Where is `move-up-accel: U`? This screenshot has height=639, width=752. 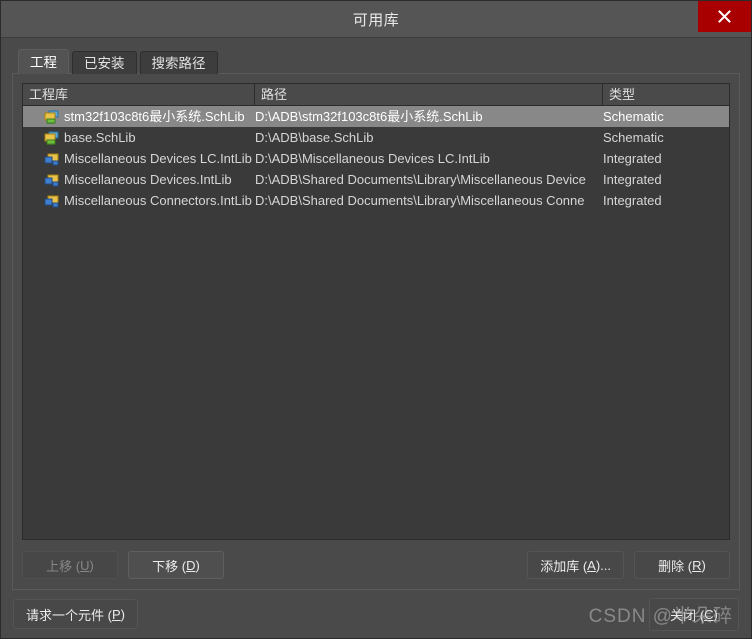
move-up-accel: U is located at coordinates (85, 565).